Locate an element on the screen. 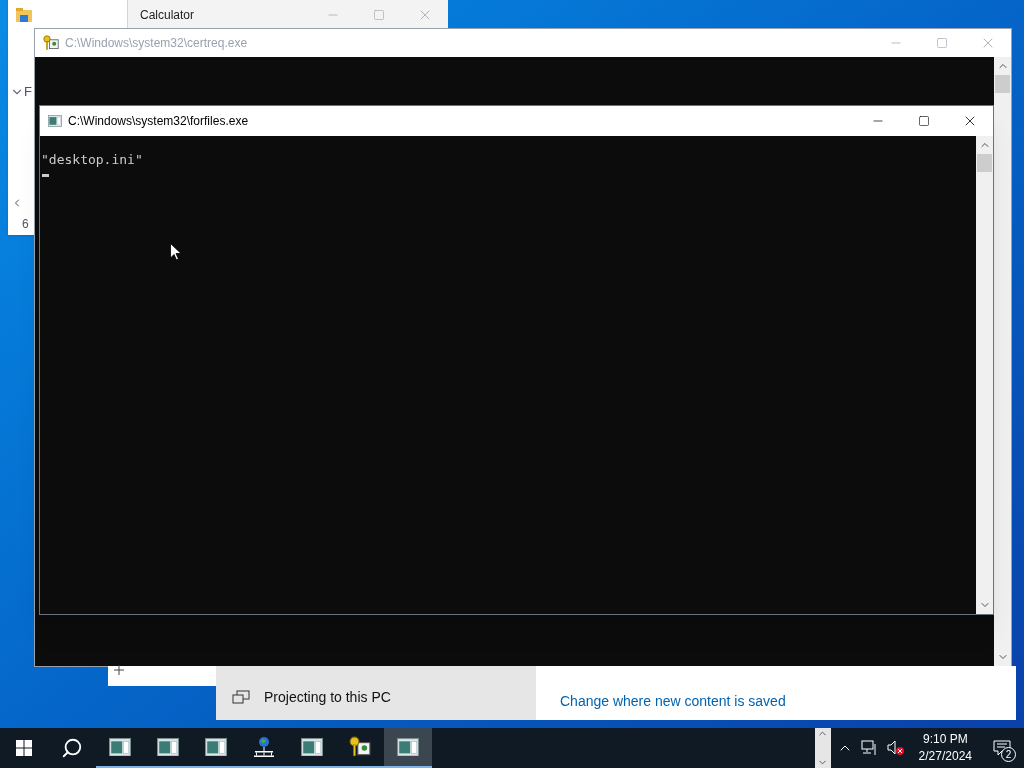 This screenshot has width=1024, height=768. volume-muted-icon is located at coordinates (895, 748).